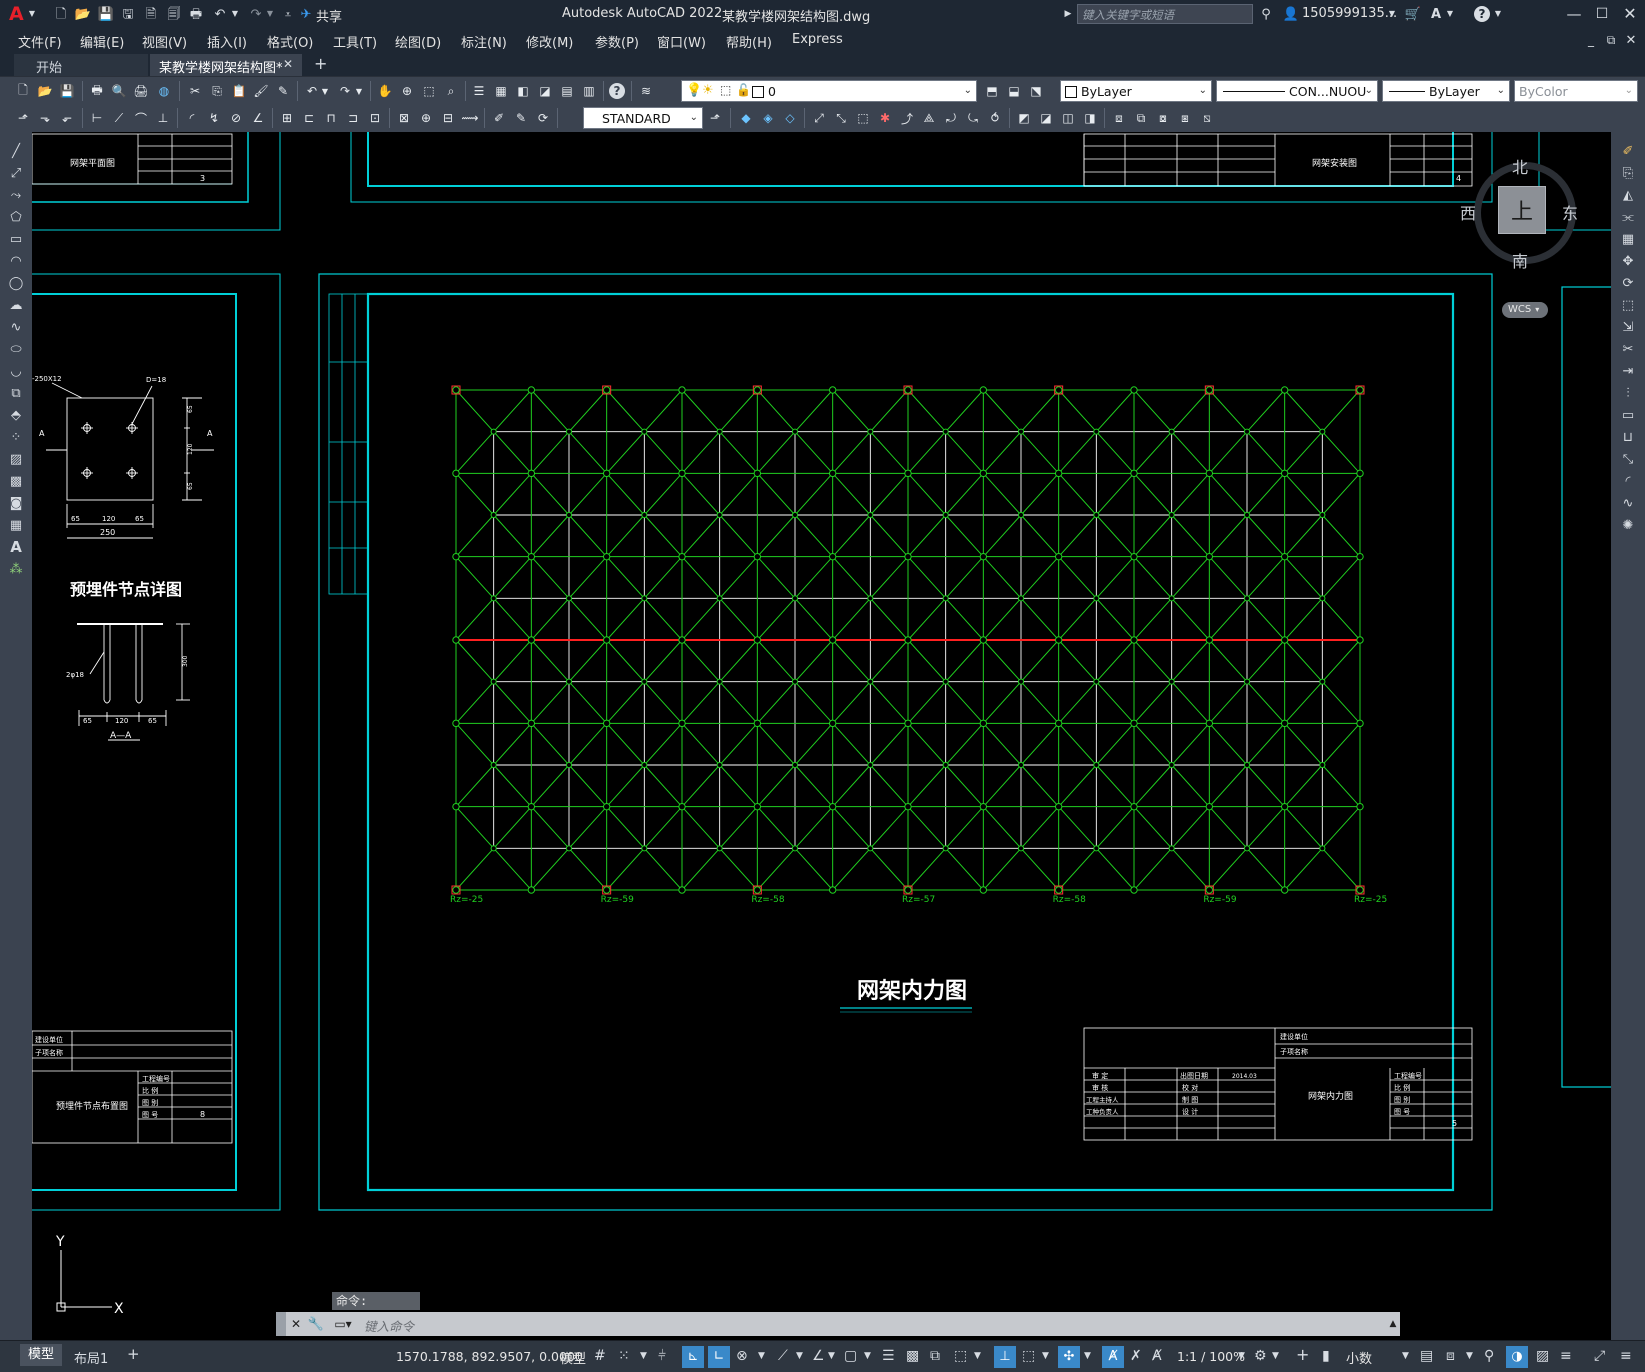 The height and width of the screenshot is (1372, 1645). Describe the element at coordinates (1542, 1356) in the screenshot. I see `clean-screen-icon: ▨` at that location.